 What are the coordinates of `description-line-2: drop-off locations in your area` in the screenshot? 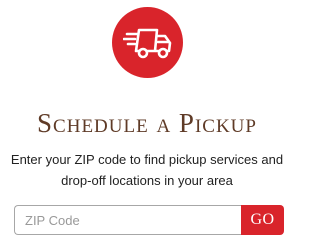 It's located at (147, 180).